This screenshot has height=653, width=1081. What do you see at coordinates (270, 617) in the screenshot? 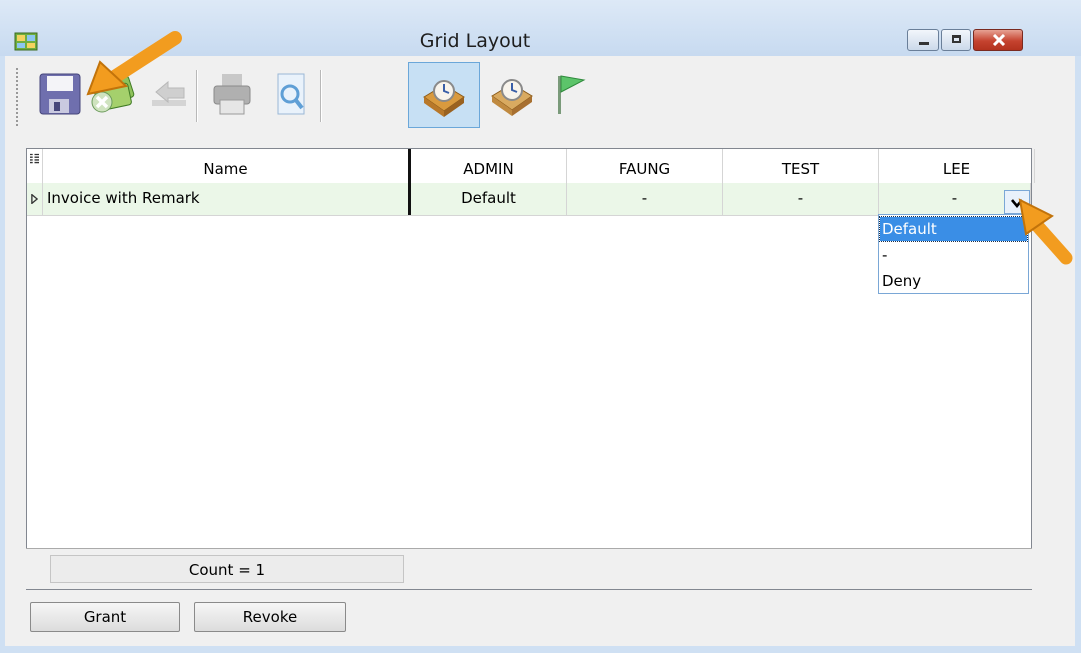
I see `revoke-button: Revoke` at bounding box center [270, 617].